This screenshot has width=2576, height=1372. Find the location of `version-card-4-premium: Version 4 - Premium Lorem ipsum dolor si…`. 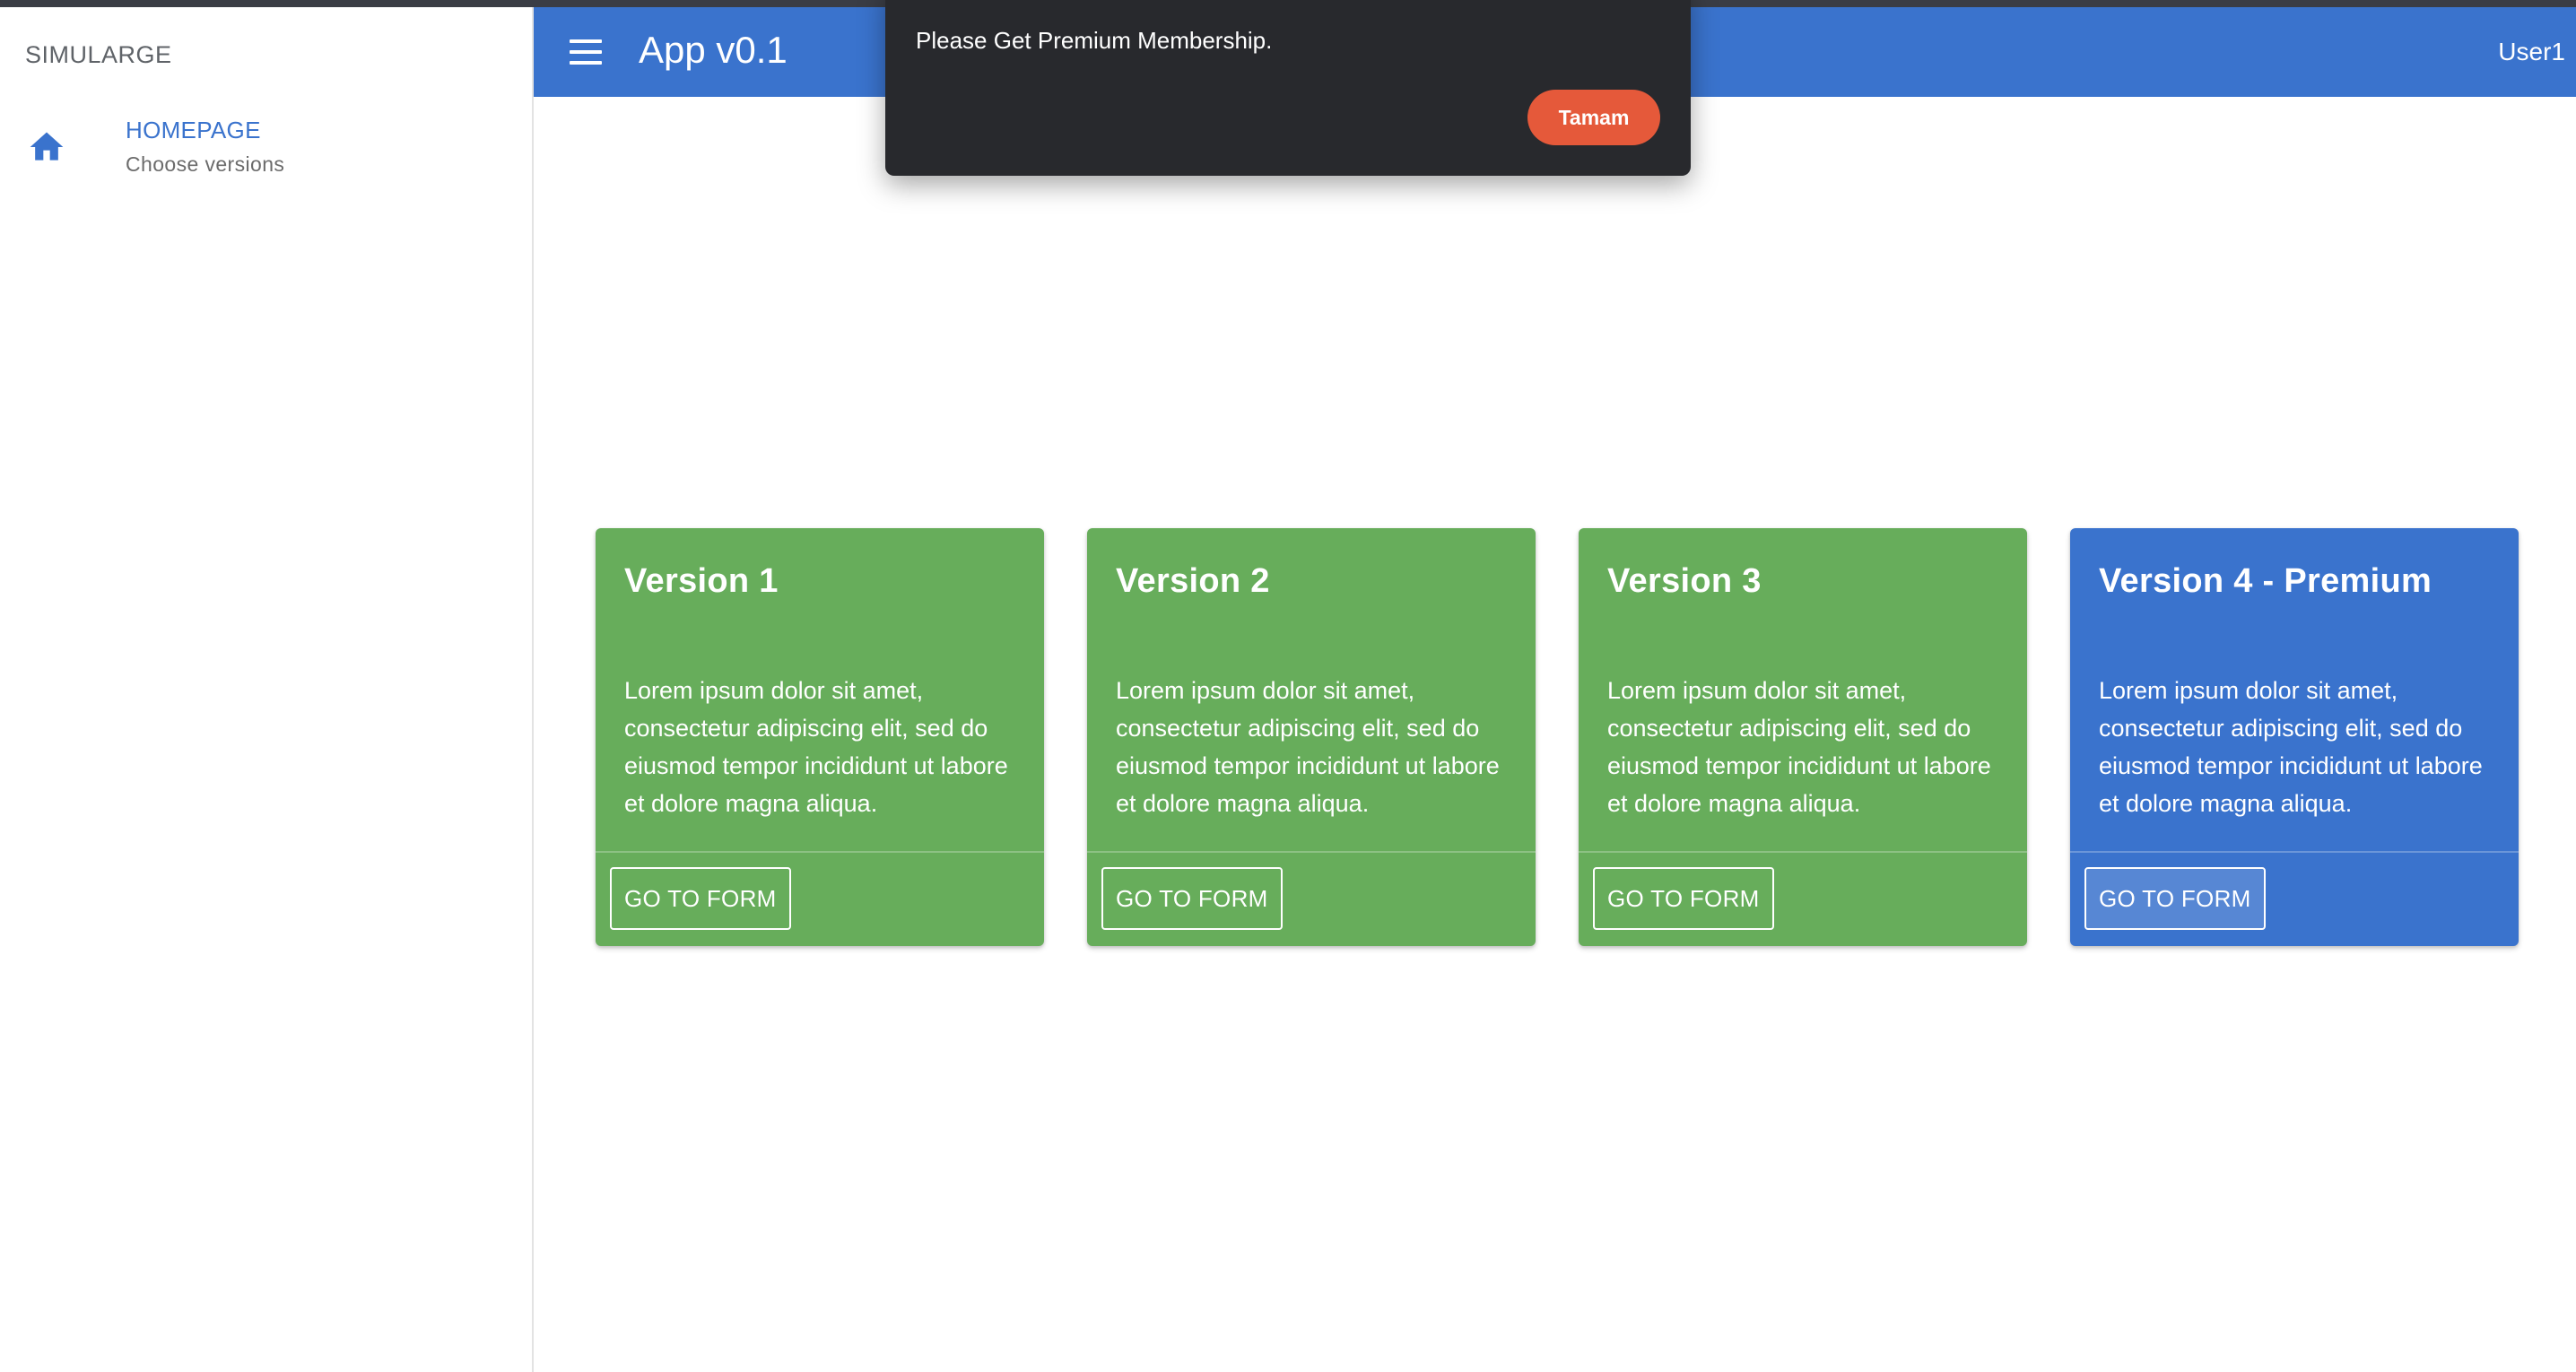

version-card-4-premium: Version 4 - Premium Lorem ipsum dolor si… is located at coordinates (2294, 737).